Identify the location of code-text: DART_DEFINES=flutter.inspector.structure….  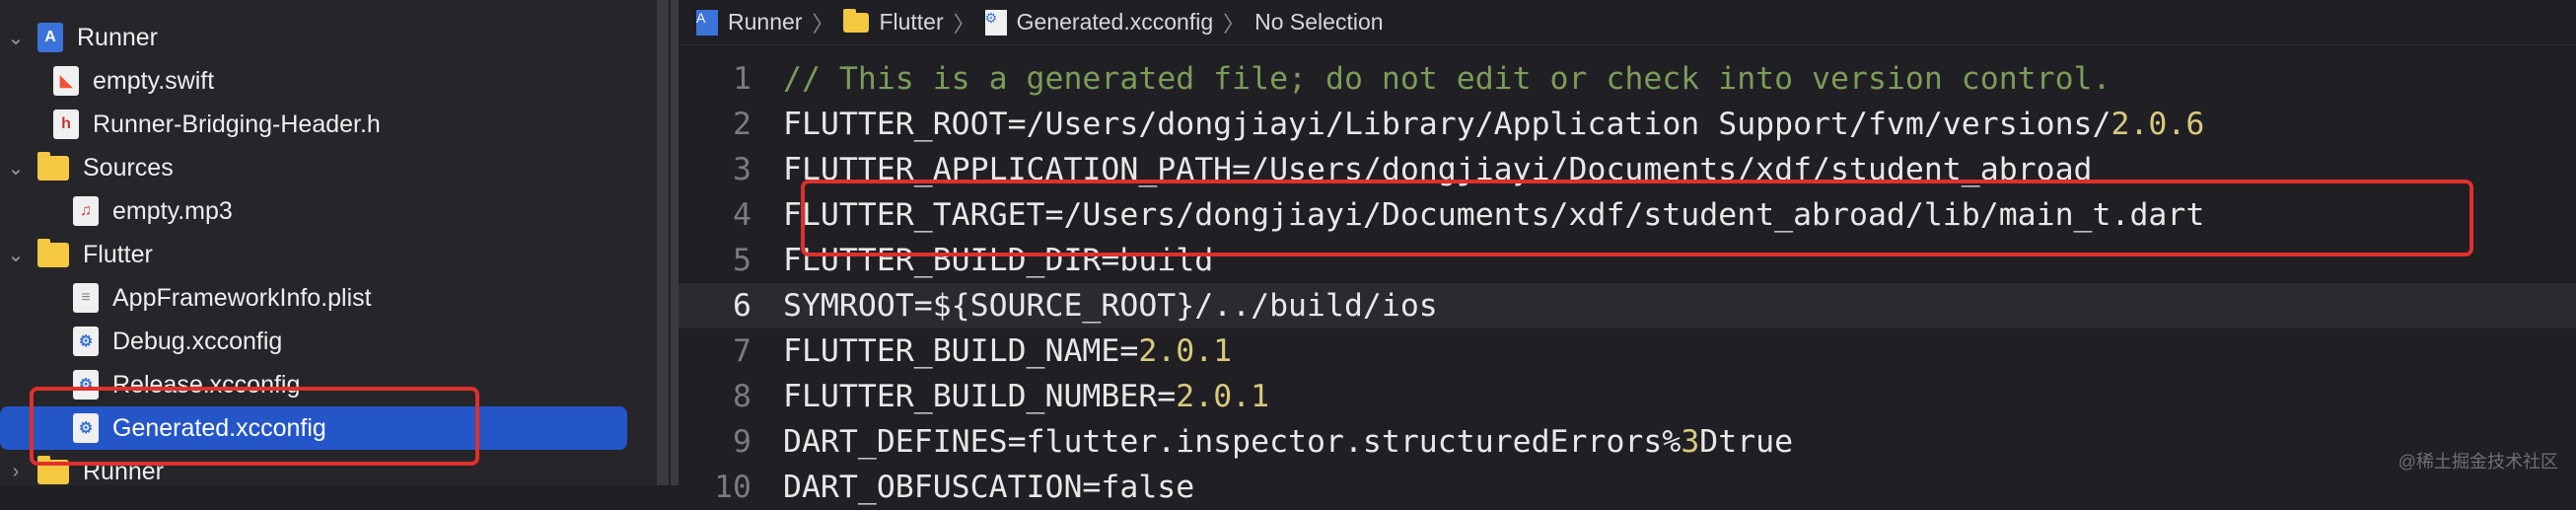
(1288, 442).